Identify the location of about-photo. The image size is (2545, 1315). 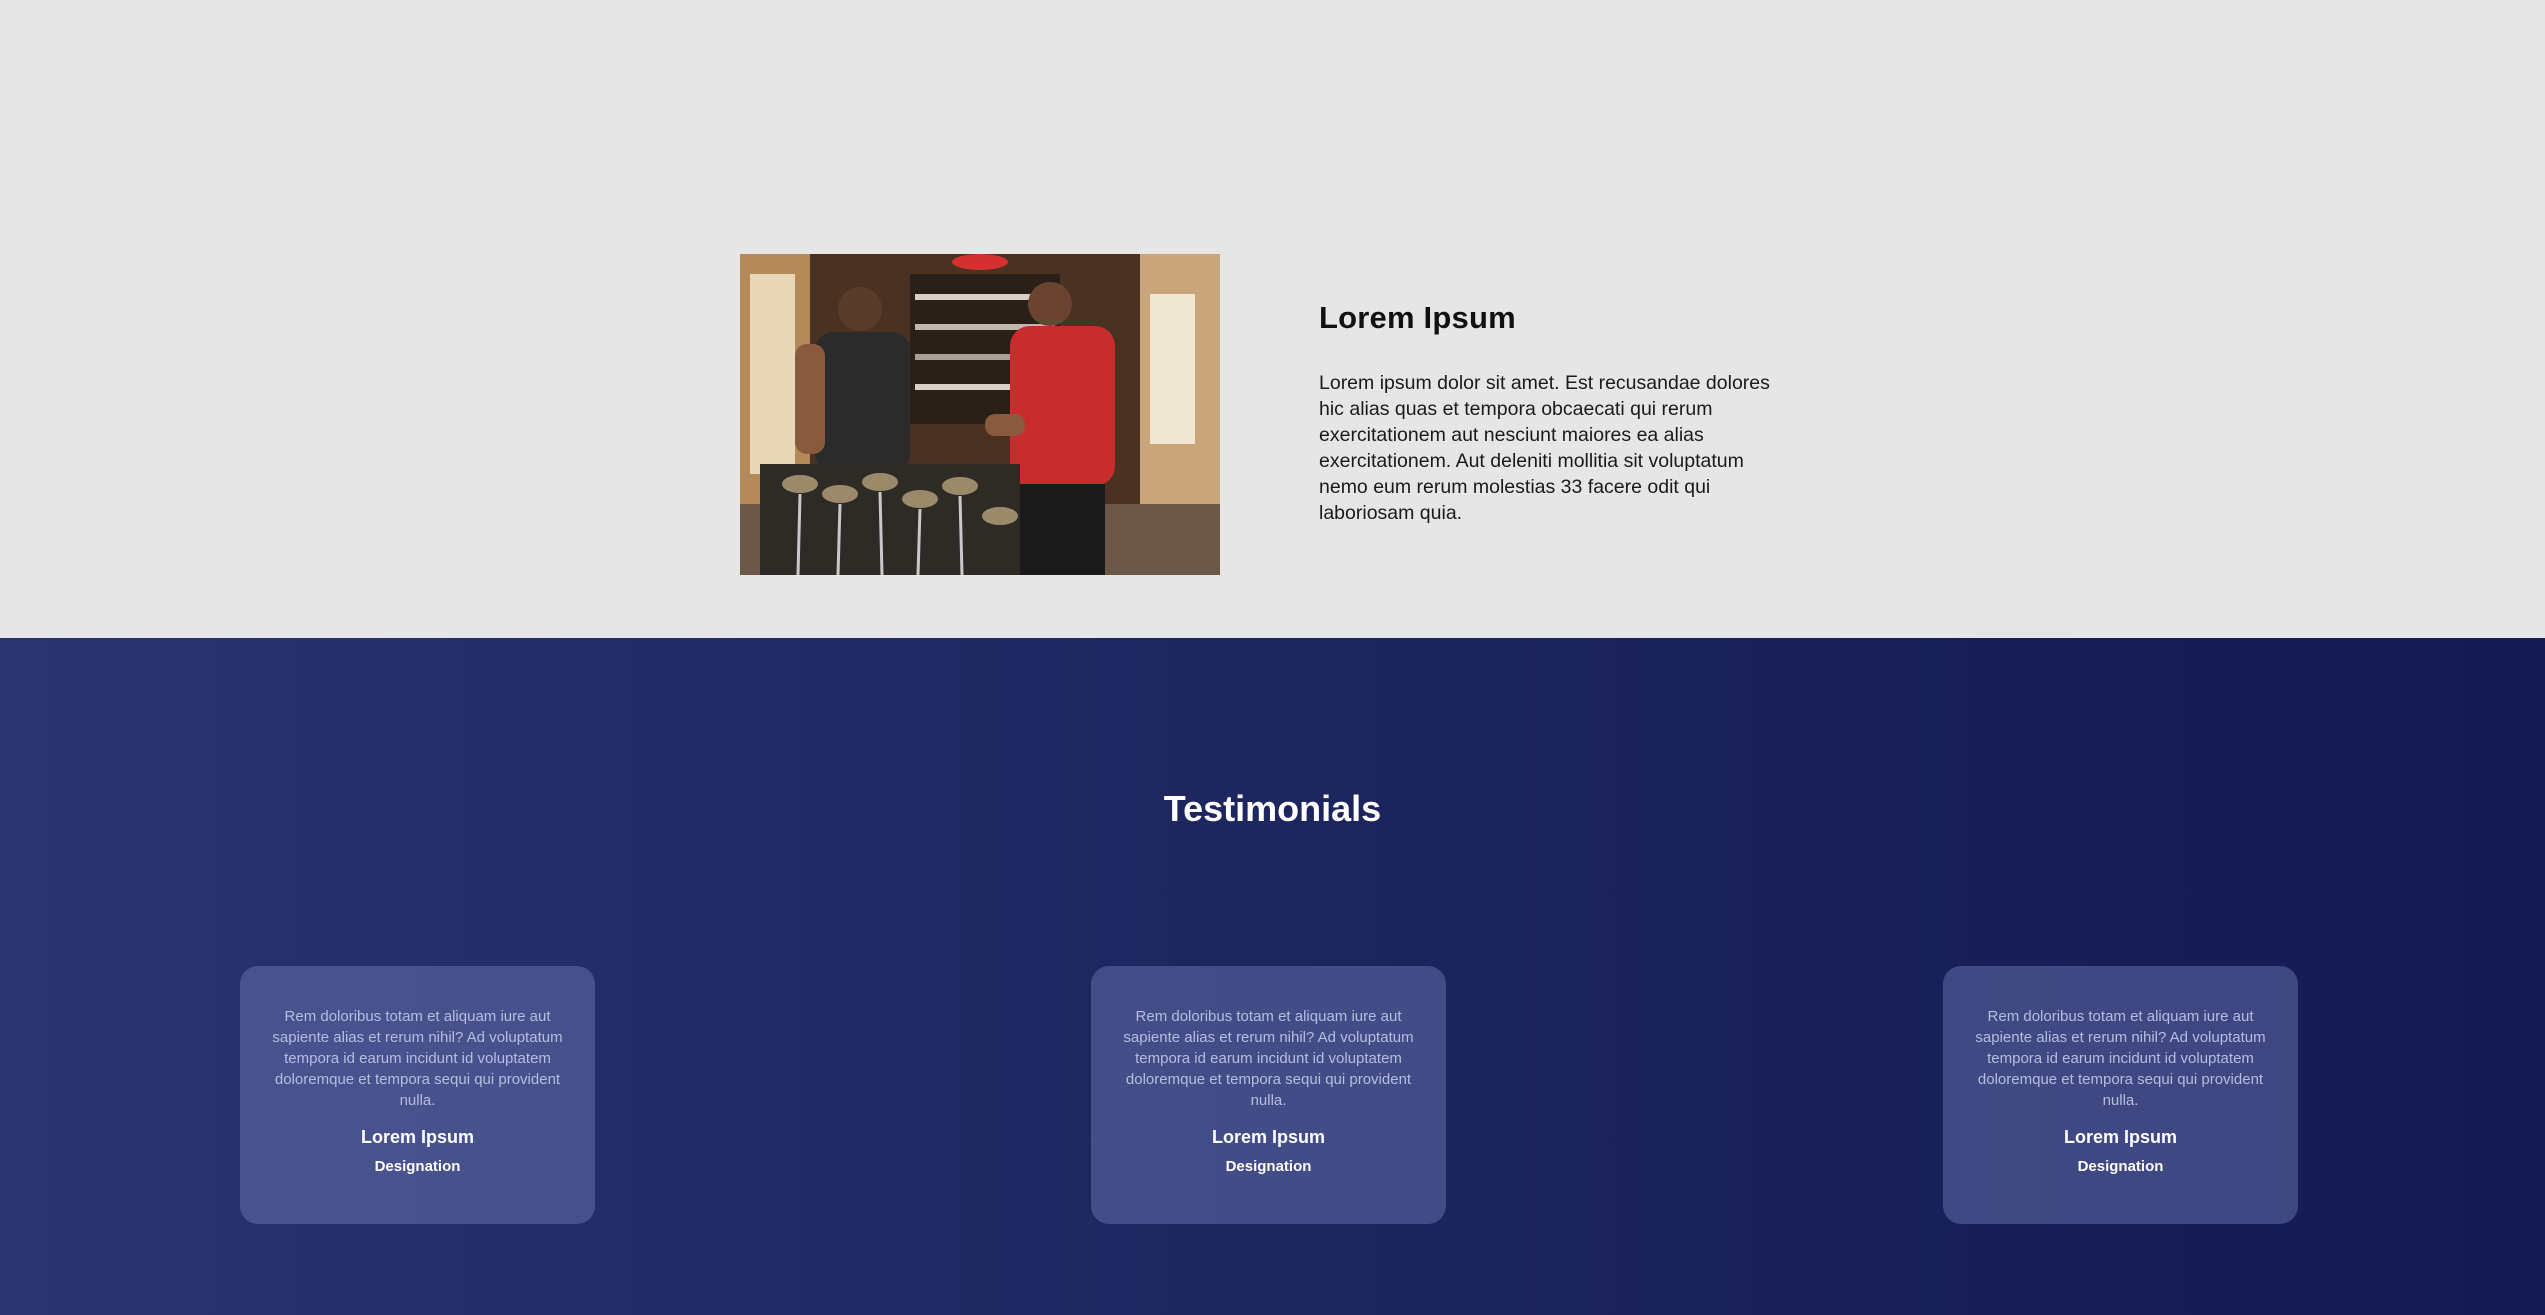
(980, 414).